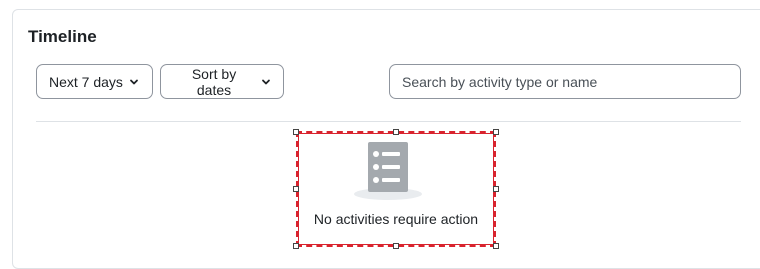 The width and height of the screenshot is (760, 269). I want to click on divider, so click(388, 121).